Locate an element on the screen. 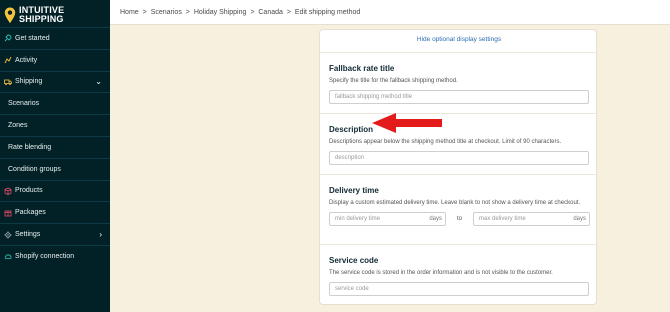 The image size is (670, 312). max-delivery-placeholder: max delivery time is located at coordinates (502, 218).